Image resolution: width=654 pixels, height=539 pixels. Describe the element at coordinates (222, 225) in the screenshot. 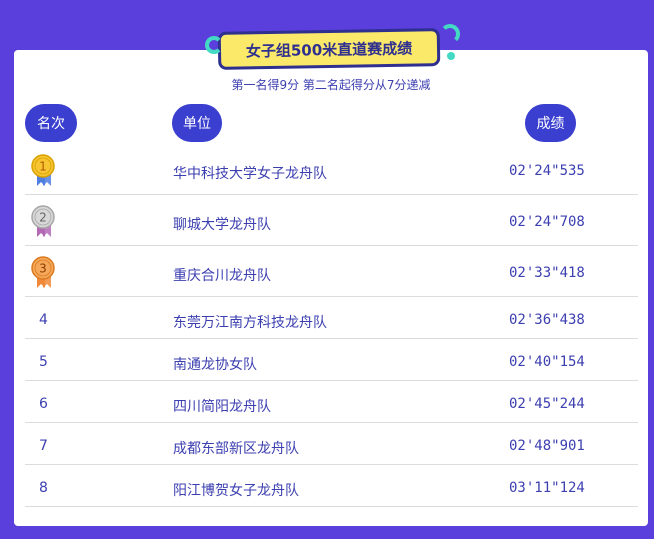

I see `unit-name: 聊城大学龙舟队` at that location.